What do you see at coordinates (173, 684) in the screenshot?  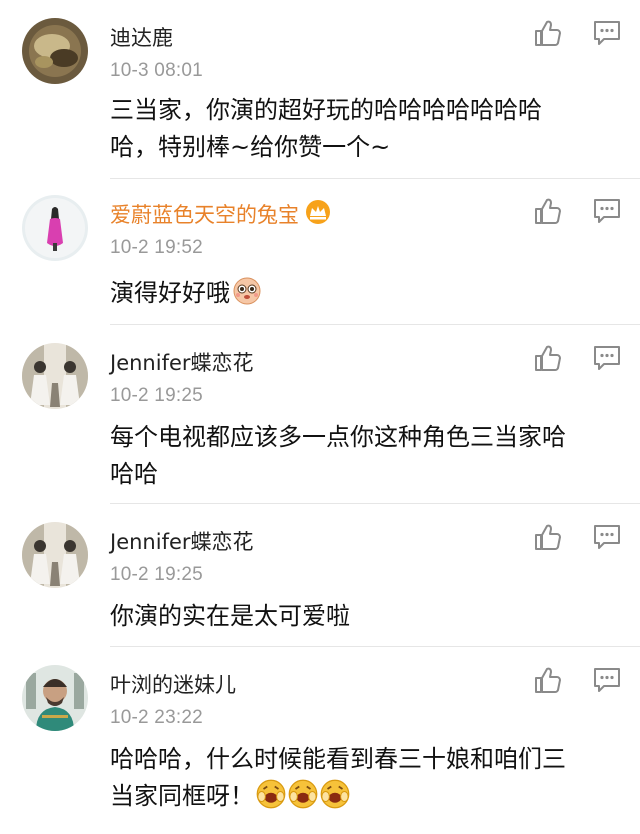 I see `username: 叶浏的迷妹儿` at bounding box center [173, 684].